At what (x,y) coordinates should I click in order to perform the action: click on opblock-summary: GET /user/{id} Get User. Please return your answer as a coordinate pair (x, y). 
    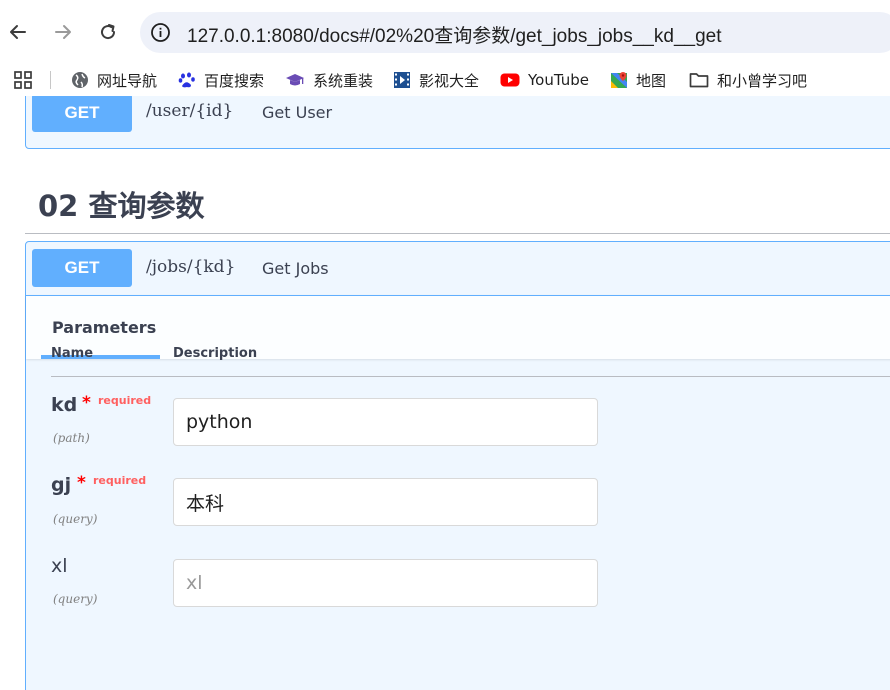
    Looking at the image, I should click on (458, 123).